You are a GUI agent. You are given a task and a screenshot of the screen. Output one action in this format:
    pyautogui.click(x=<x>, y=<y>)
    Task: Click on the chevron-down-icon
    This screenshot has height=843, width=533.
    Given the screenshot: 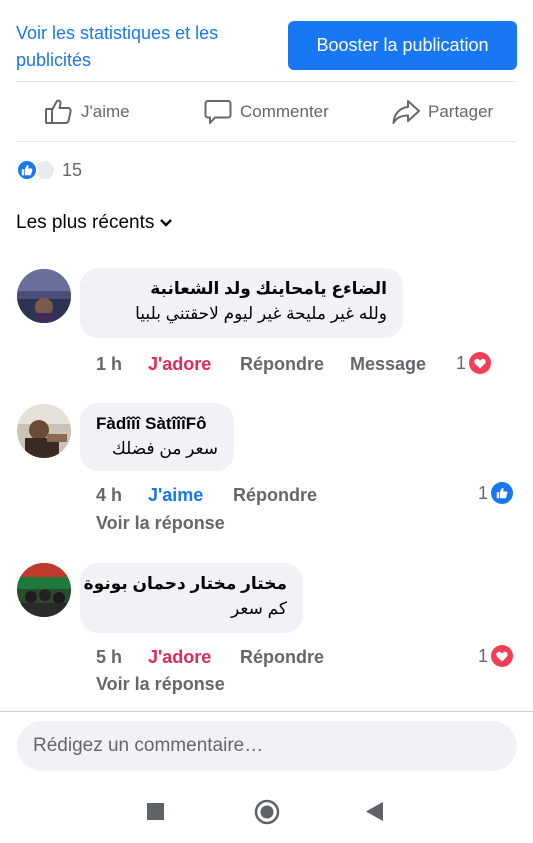 What is the action you would take?
    pyautogui.click(x=166, y=223)
    